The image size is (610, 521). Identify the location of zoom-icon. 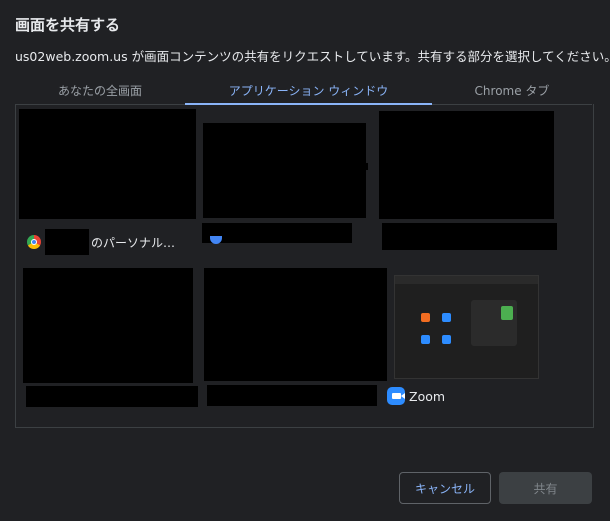
(396, 396).